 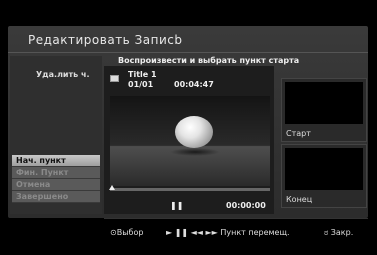 I want to click on start-thumbnail: Старт, so click(x=324, y=110).